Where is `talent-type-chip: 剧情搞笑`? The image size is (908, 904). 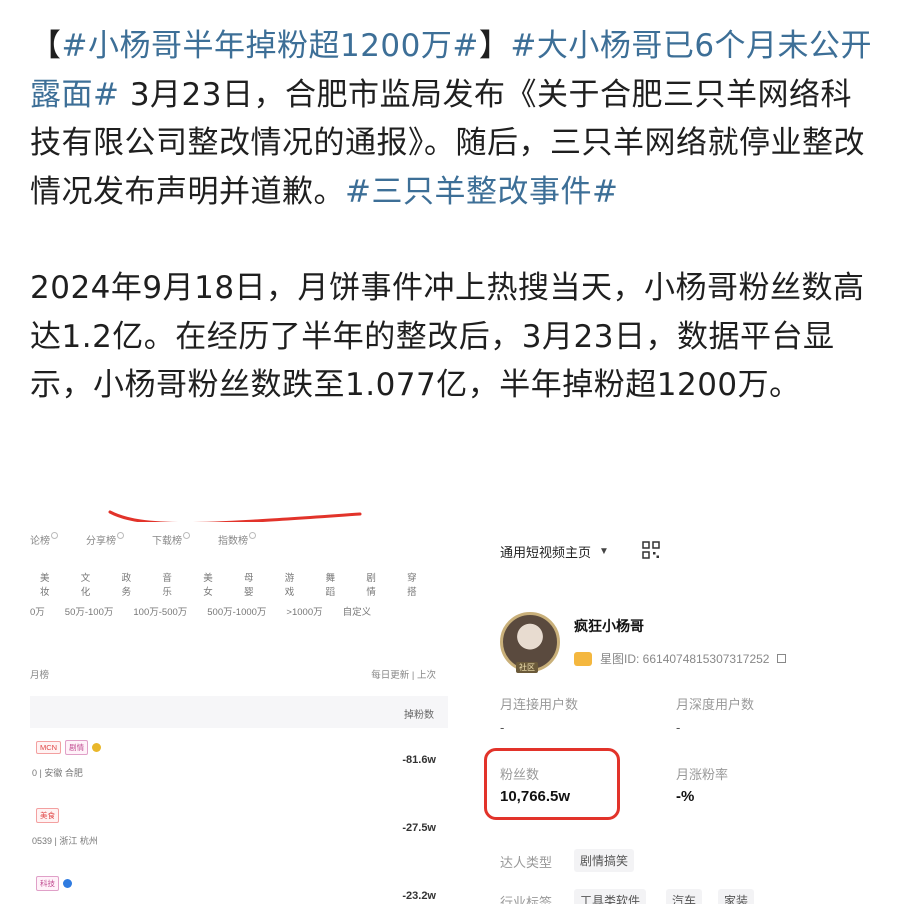
talent-type-chip: 剧情搞笑 is located at coordinates (604, 860).